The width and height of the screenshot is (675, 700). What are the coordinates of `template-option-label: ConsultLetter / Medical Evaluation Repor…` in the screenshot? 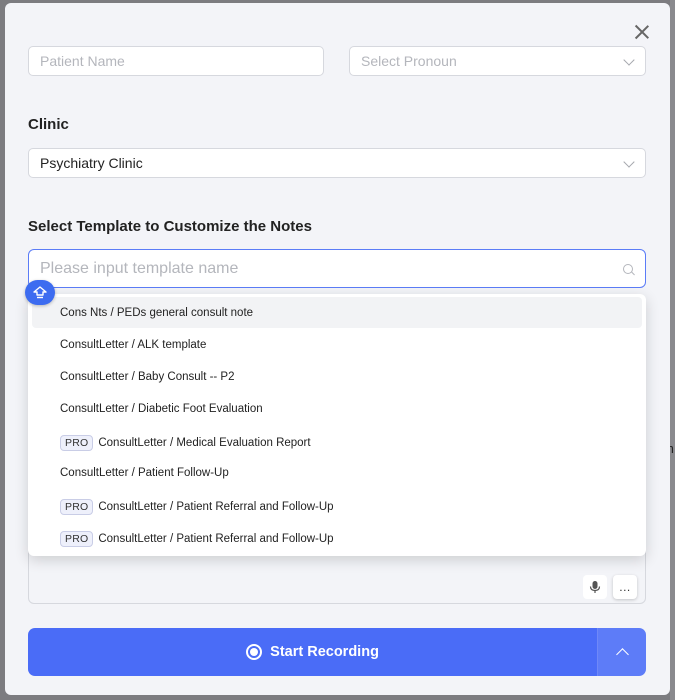 It's located at (204, 442).